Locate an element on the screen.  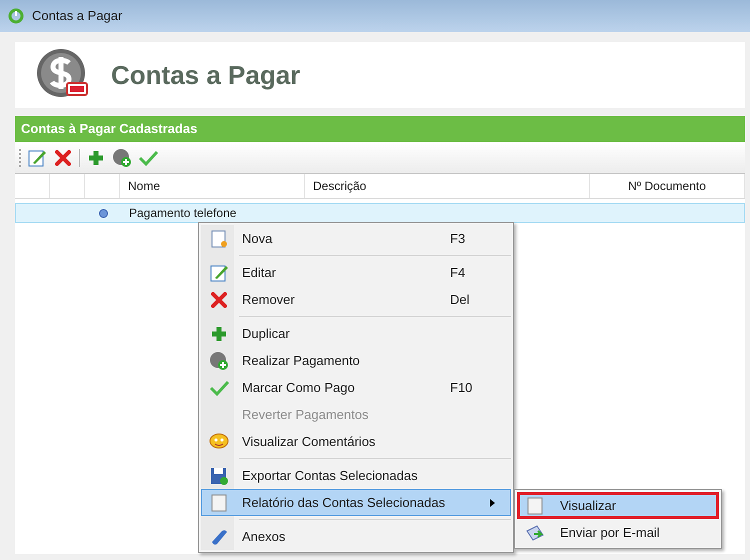
window-title: Contas a Pagar is located at coordinates (77, 16).